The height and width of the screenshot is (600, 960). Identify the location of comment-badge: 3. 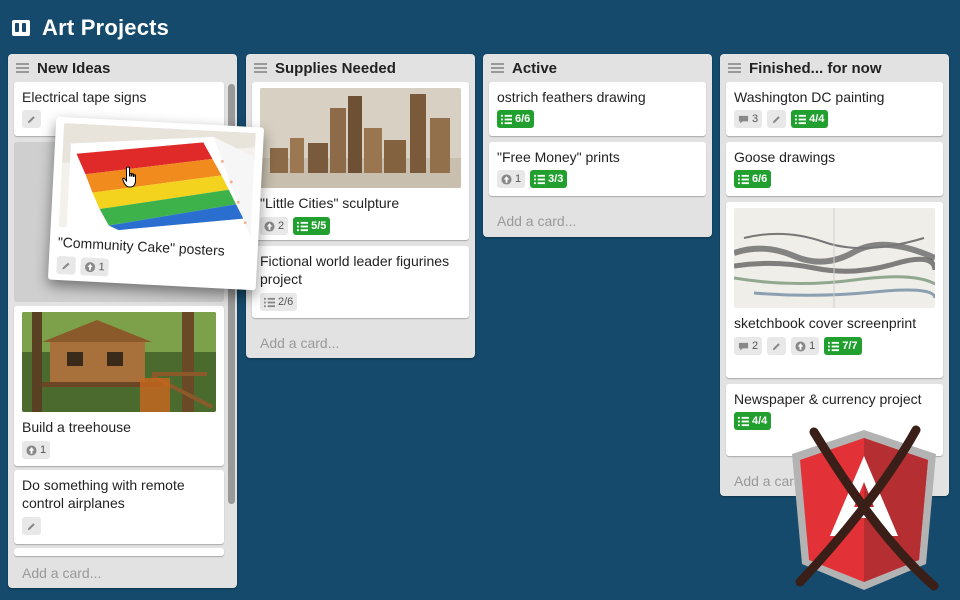
(748, 119).